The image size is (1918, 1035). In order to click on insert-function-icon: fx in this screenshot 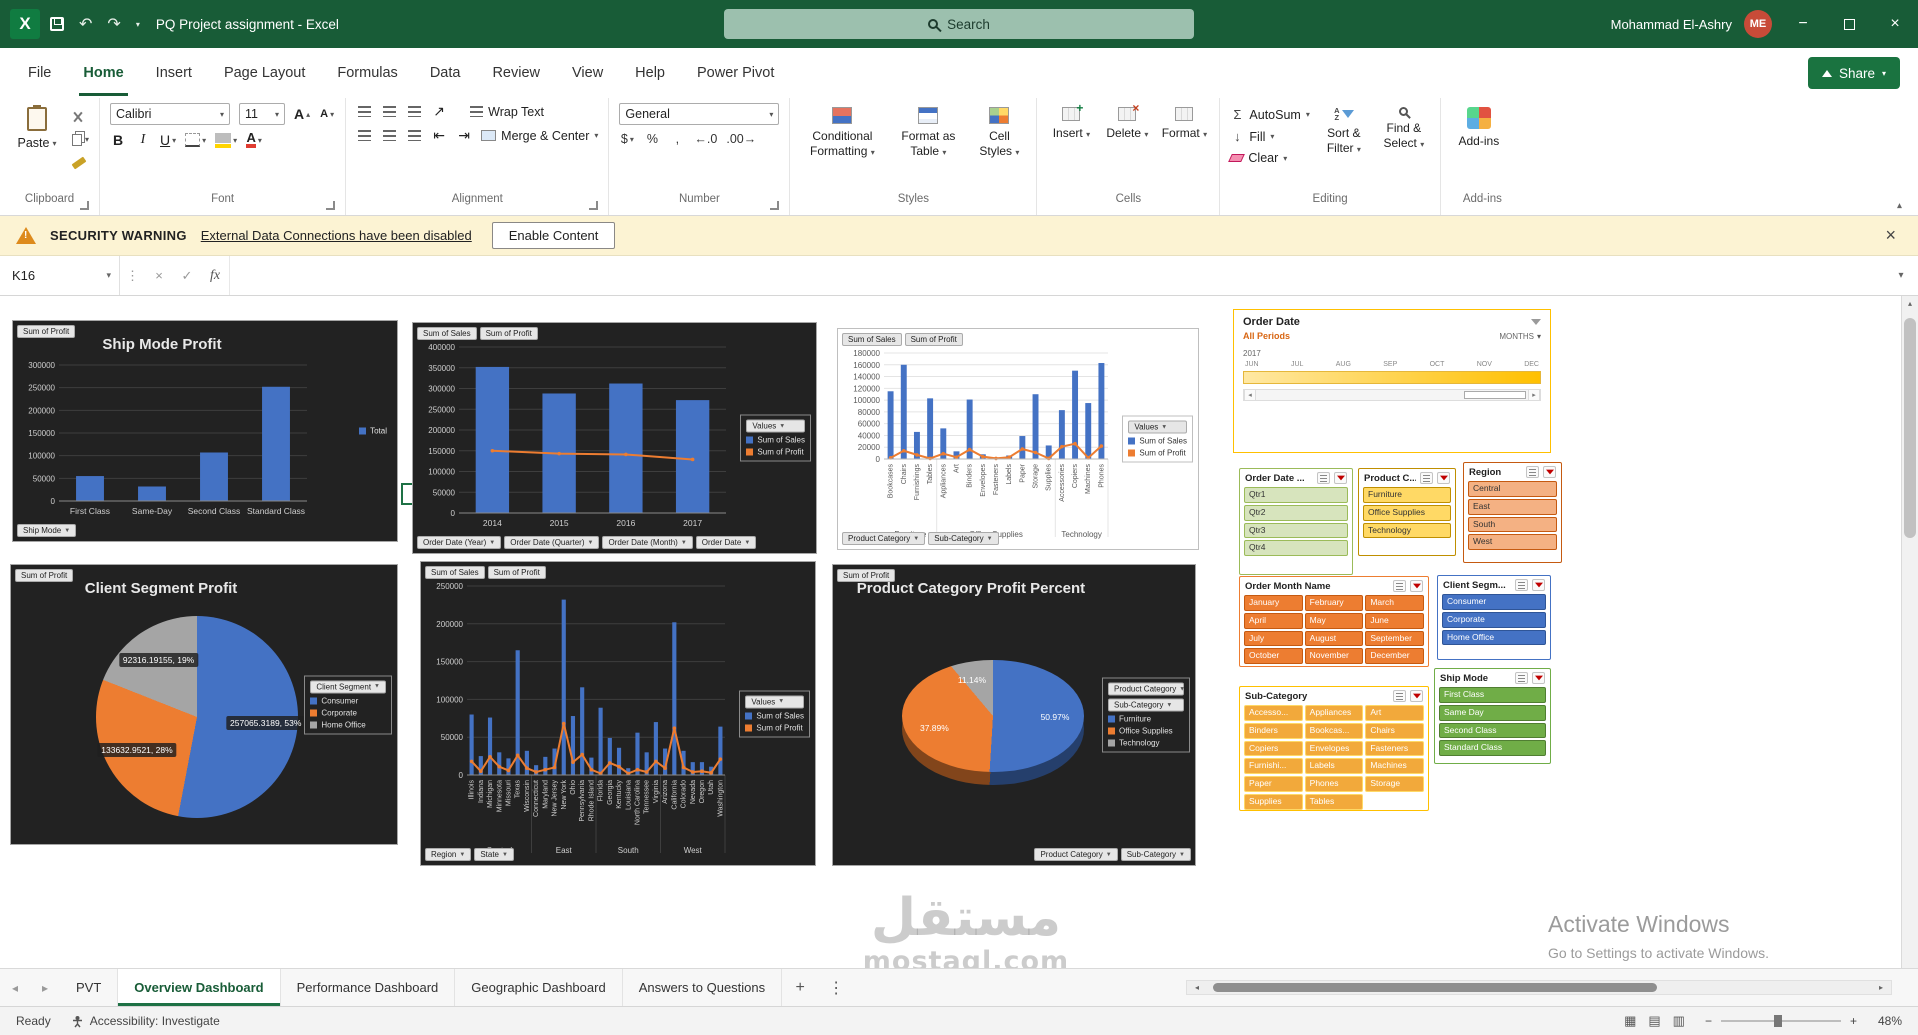, I will do `click(215, 276)`.